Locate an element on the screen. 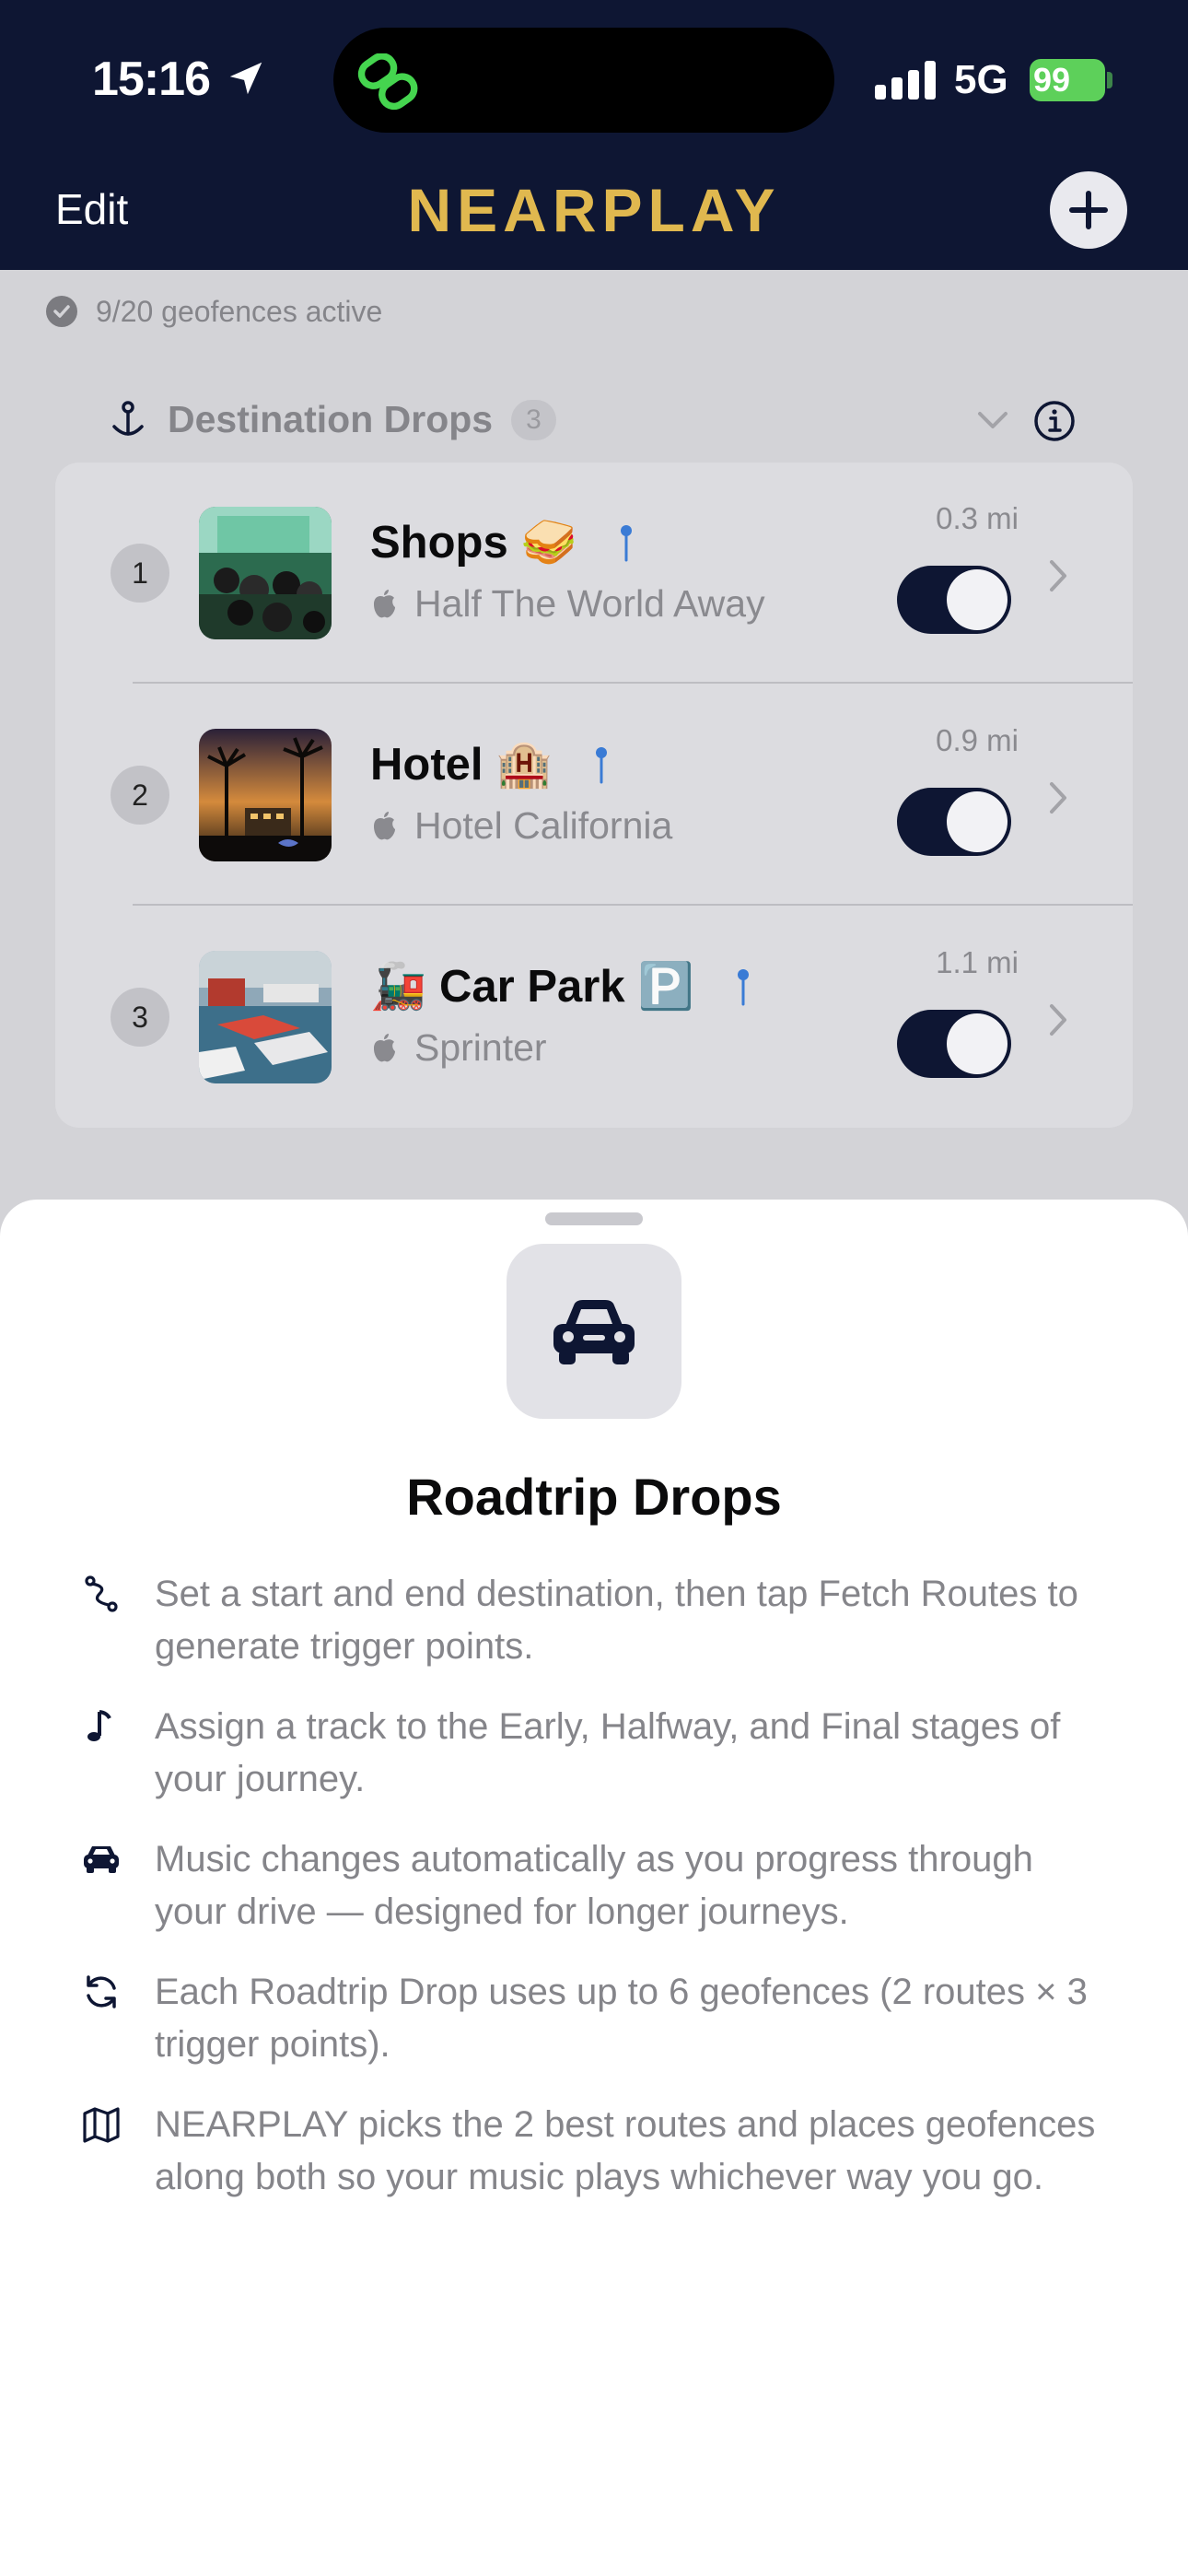  section-title: Destination Drops is located at coordinates (331, 419).